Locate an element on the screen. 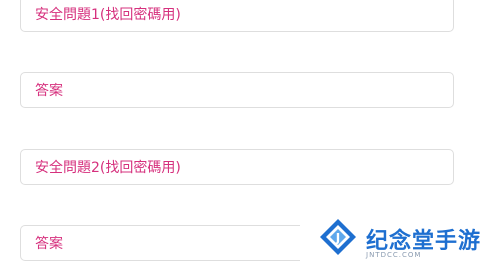 The image size is (500, 267). svg-text: J is located at coordinates (337, 238).